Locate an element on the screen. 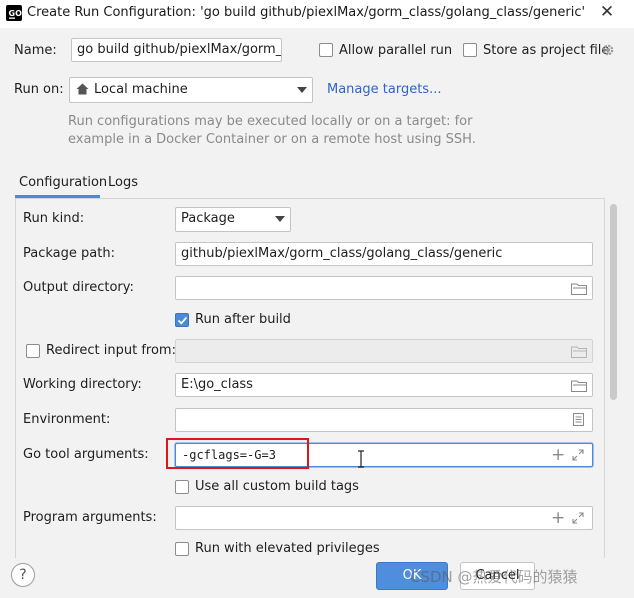 This screenshot has width=634, height=598. document-icon is located at coordinates (578, 419).